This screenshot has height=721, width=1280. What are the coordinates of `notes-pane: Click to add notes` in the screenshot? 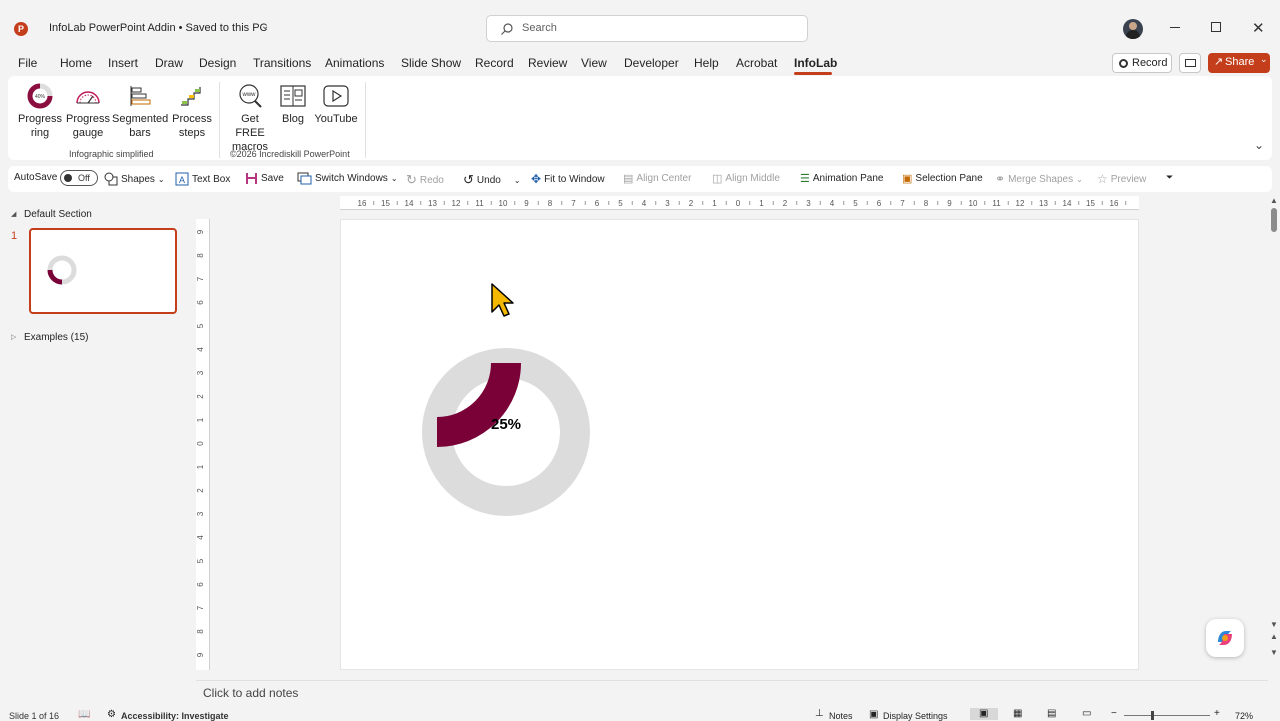 It's located at (732, 693).